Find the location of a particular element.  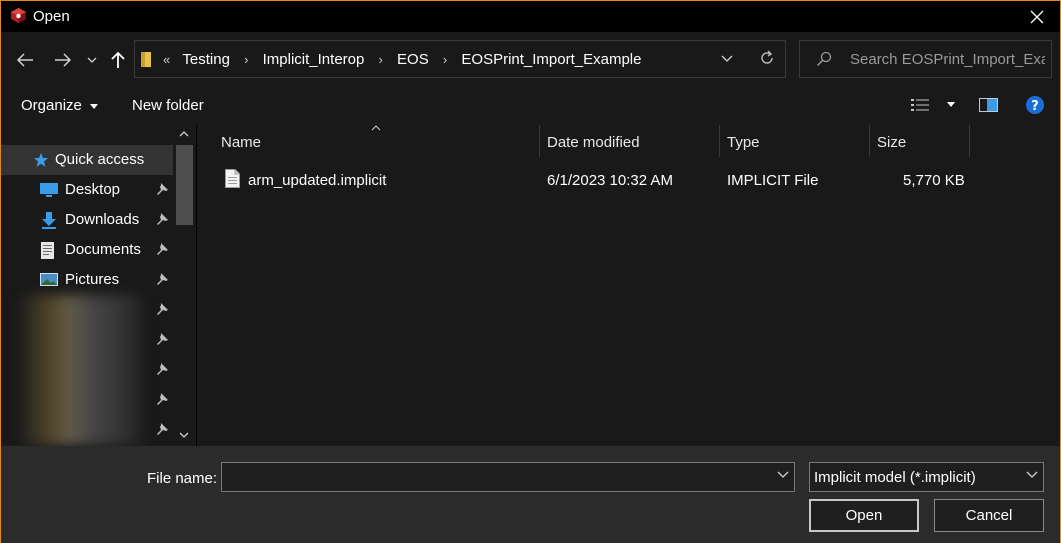

arrow-right-icon is located at coordinates (63, 60).